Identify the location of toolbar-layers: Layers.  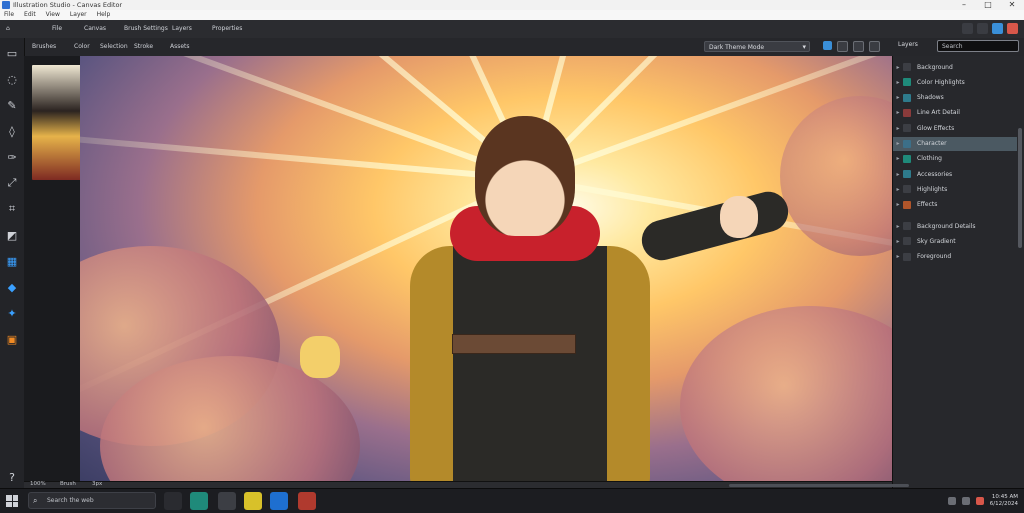
(182, 28).